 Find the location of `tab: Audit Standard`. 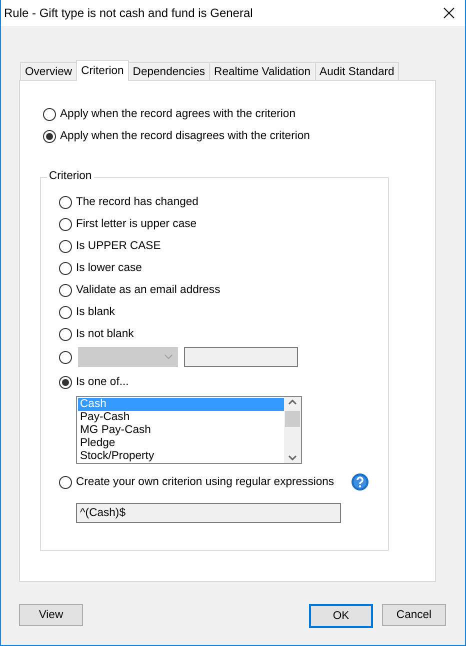

tab: Audit Standard is located at coordinates (357, 71).